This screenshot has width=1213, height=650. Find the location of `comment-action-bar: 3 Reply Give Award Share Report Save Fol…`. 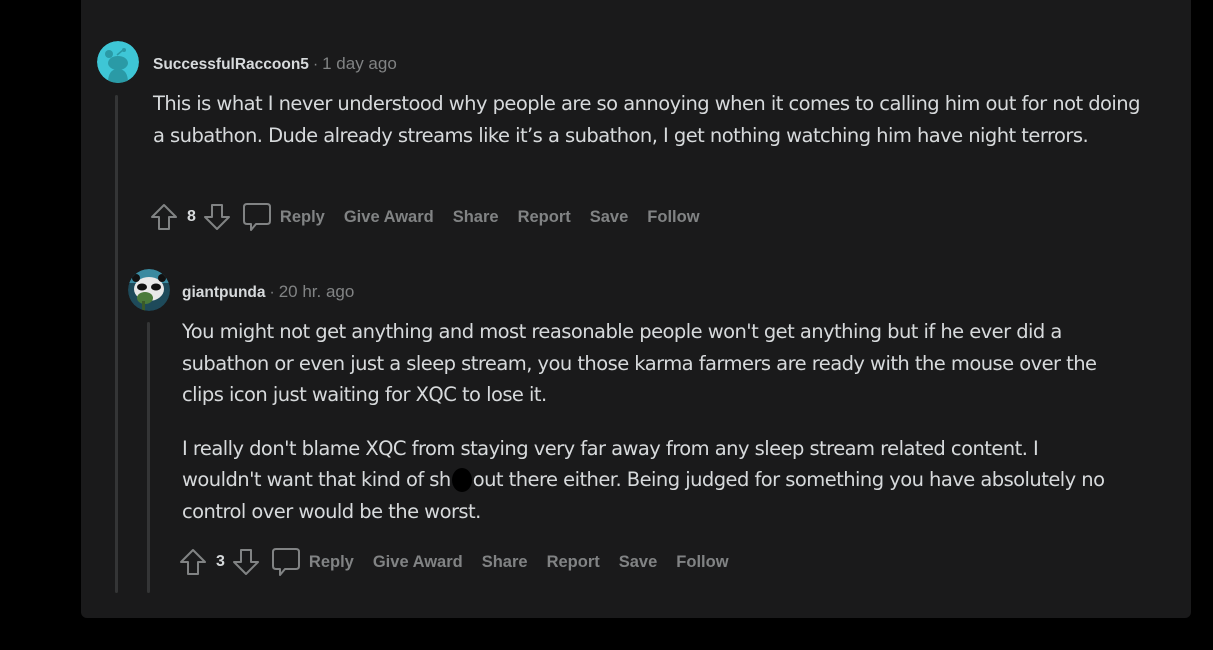

comment-action-bar: 3 Reply Give Award Share Report Save Fol… is located at coordinates (463, 562).